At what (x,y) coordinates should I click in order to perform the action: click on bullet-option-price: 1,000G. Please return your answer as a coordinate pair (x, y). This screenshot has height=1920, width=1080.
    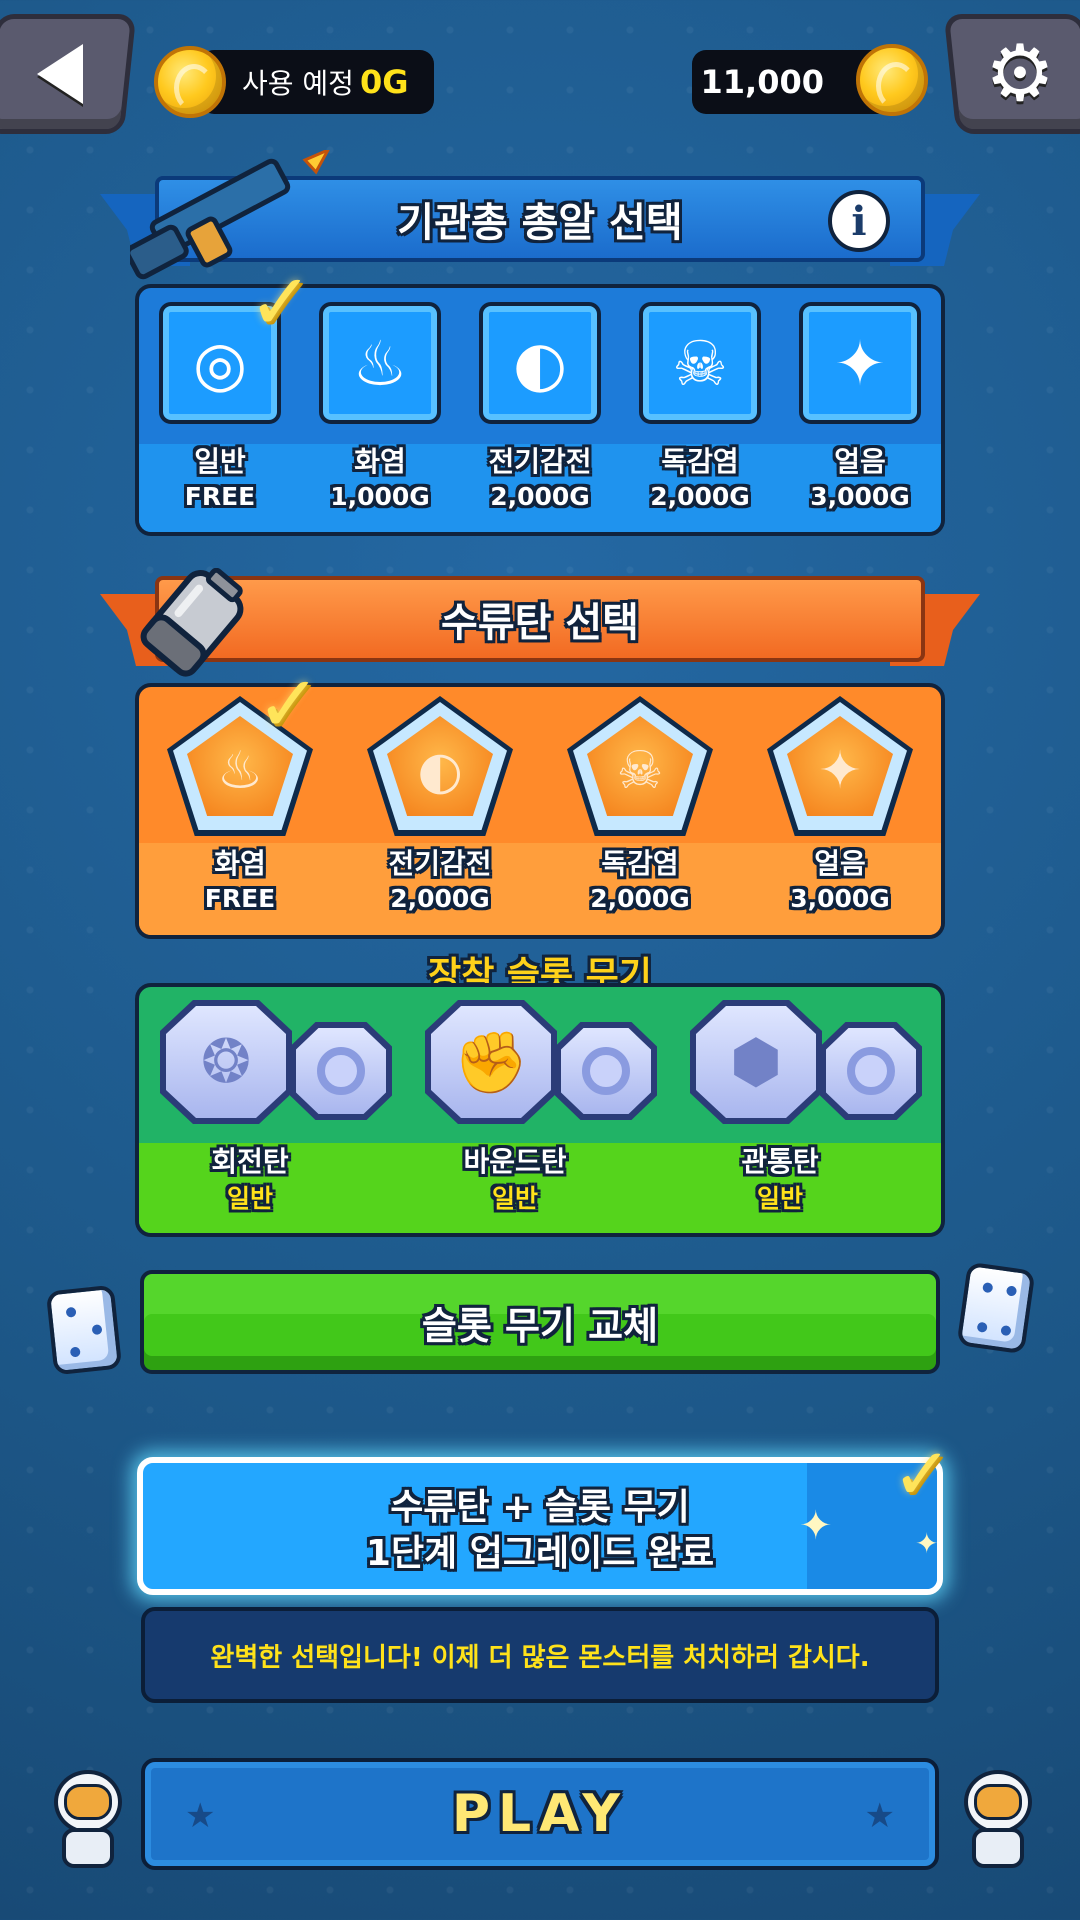
    Looking at the image, I should click on (380, 496).